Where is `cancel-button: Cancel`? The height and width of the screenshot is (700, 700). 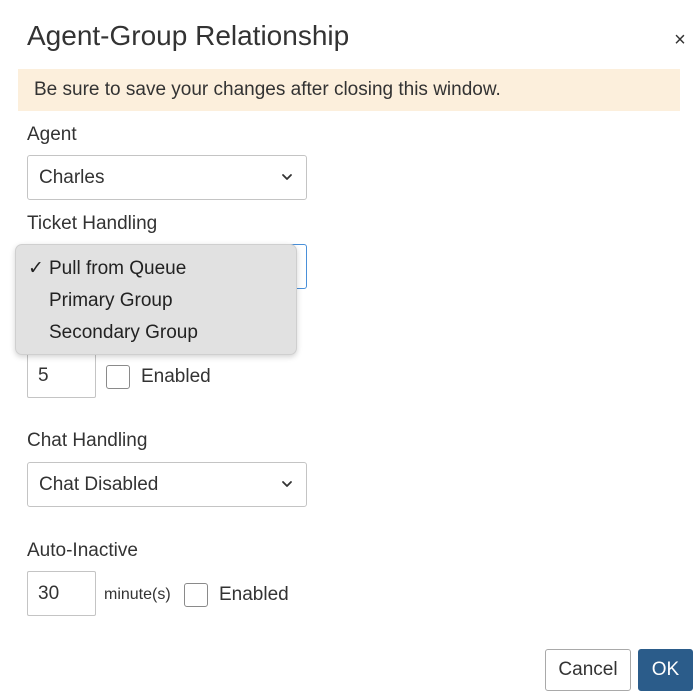 cancel-button: Cancel is located at coordinates (588, 670).